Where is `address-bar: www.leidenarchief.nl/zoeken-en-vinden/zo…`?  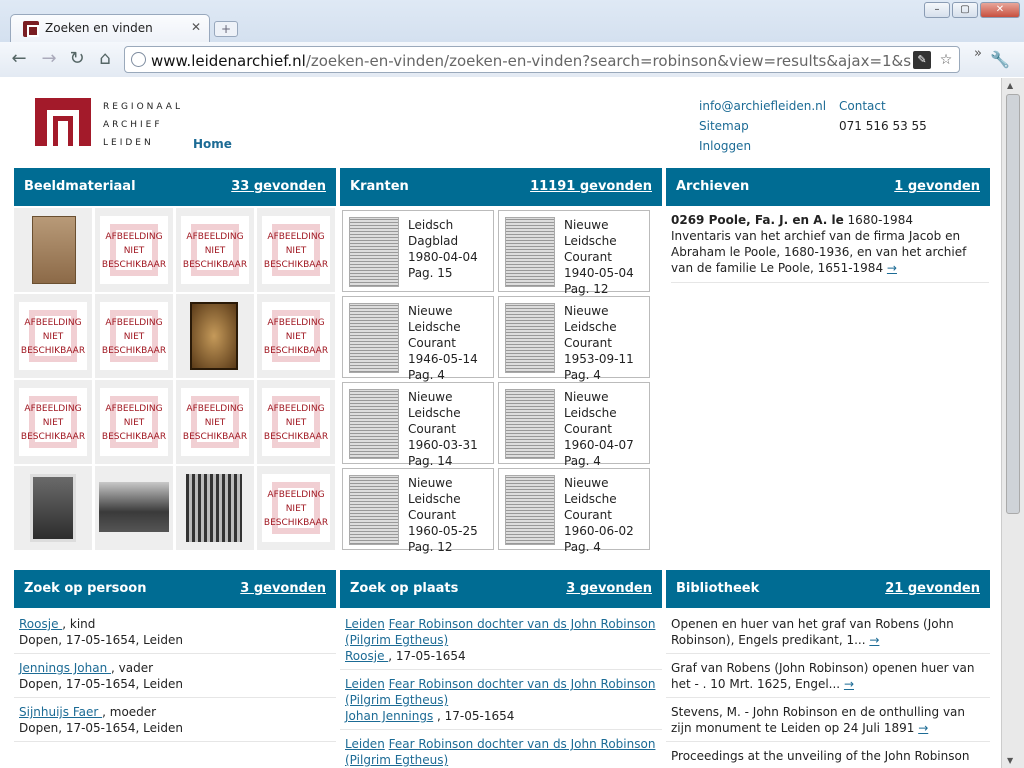 address-bar: www.leidenarchief.nl/zoeken-en-vinden/zo… is located at coordinates (542, 59).